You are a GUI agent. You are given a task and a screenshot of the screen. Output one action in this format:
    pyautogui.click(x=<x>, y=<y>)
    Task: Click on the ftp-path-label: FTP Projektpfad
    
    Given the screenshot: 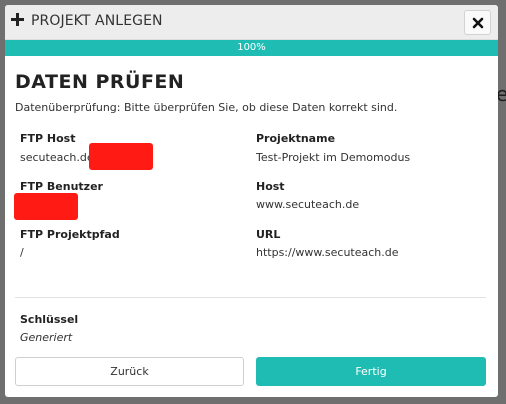 What is the action you would take?
    pyautogui.click(x=70, y=234)
    